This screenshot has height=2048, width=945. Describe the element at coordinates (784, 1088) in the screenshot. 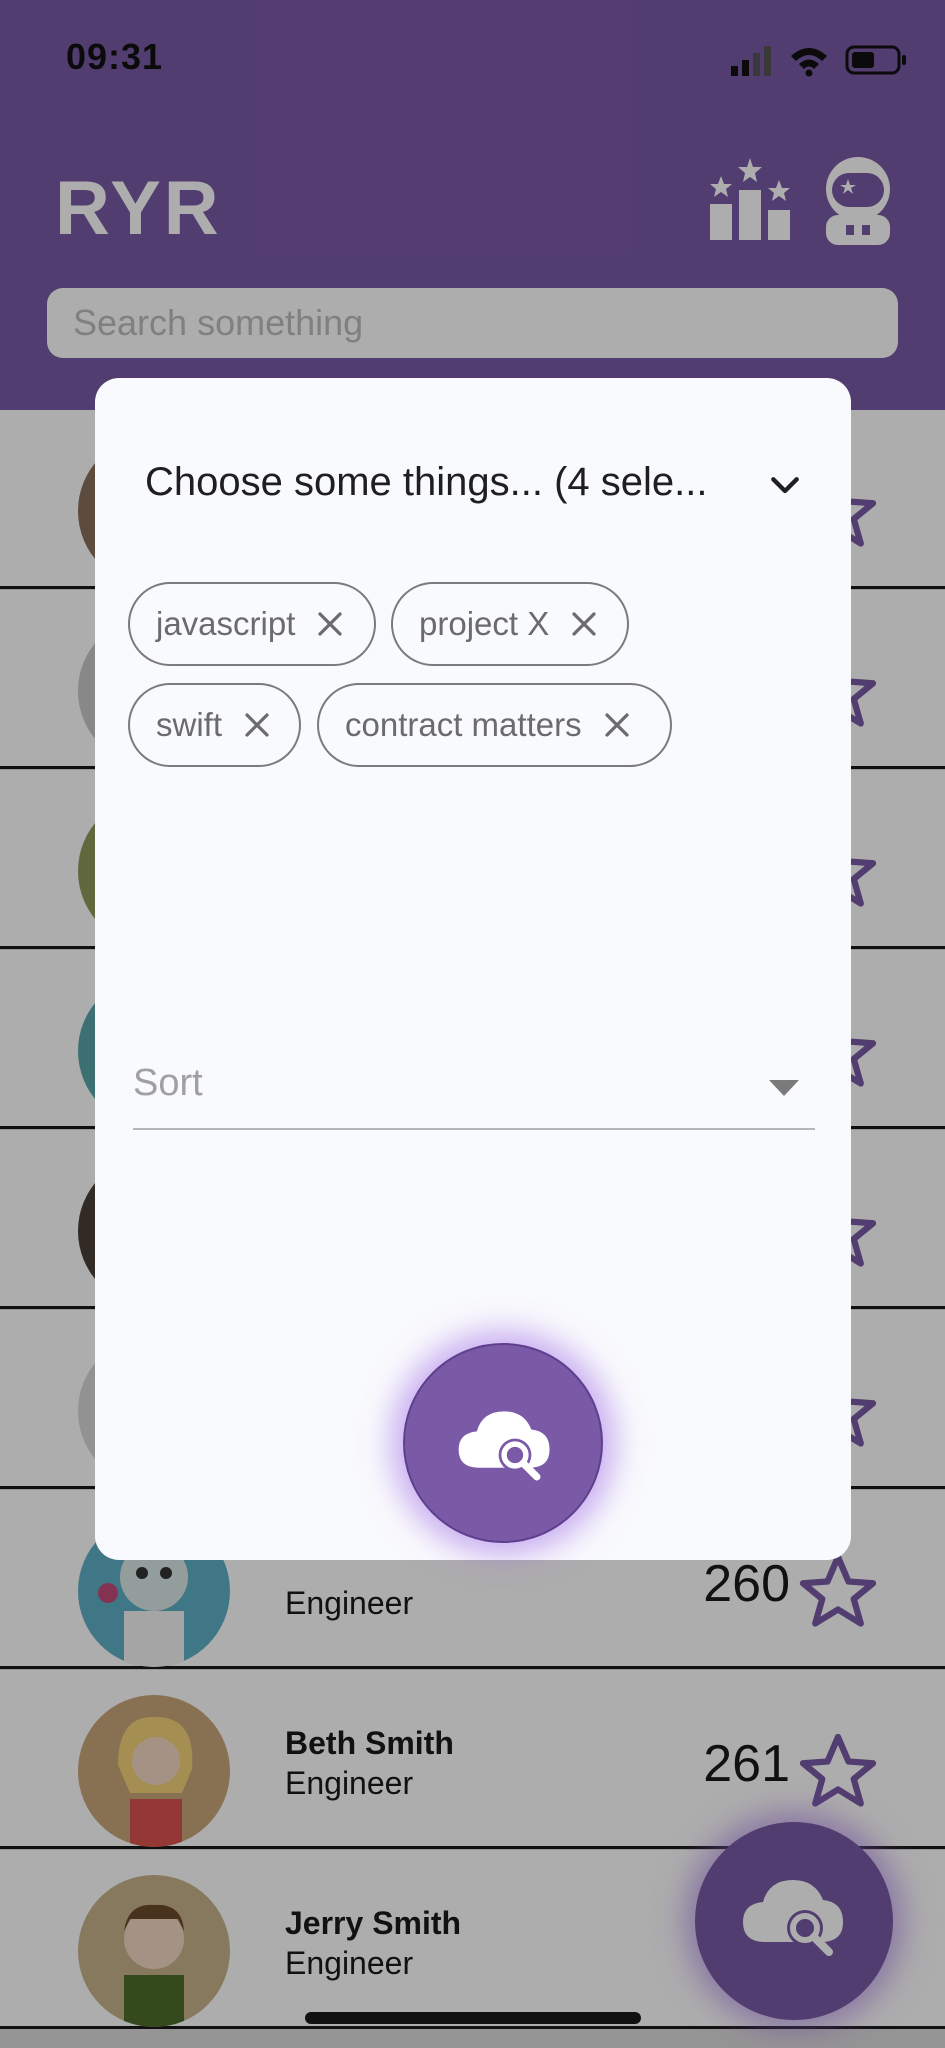

I see `caret-down-icon` at that location.